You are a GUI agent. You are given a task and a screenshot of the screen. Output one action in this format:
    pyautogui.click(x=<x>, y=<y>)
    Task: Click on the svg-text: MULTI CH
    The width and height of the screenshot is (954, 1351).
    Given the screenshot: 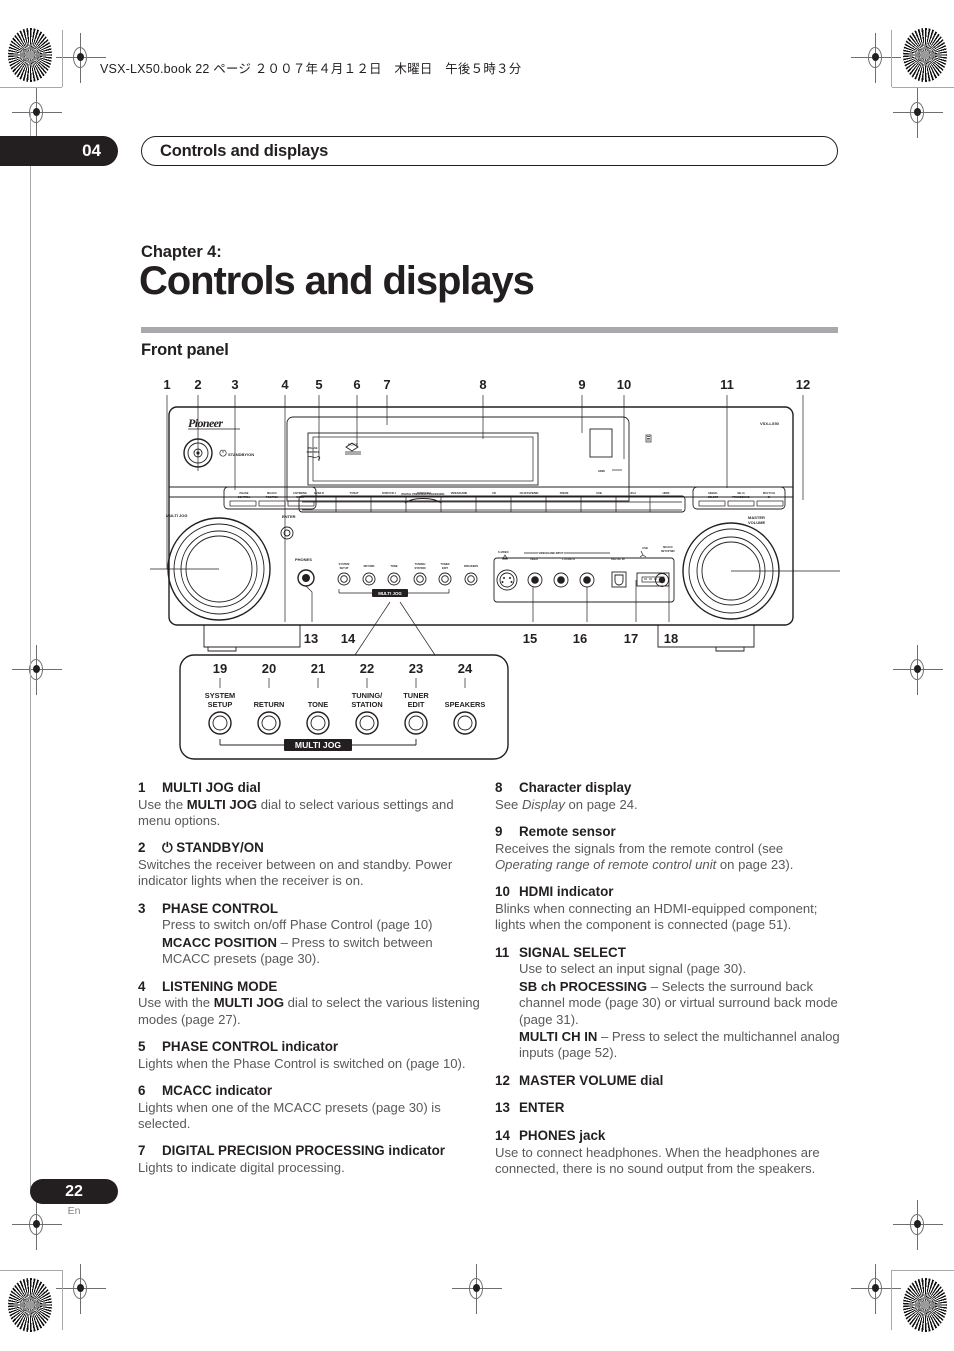 What is the action you would take?
    pyautogui.click(x=769, y=493)
    